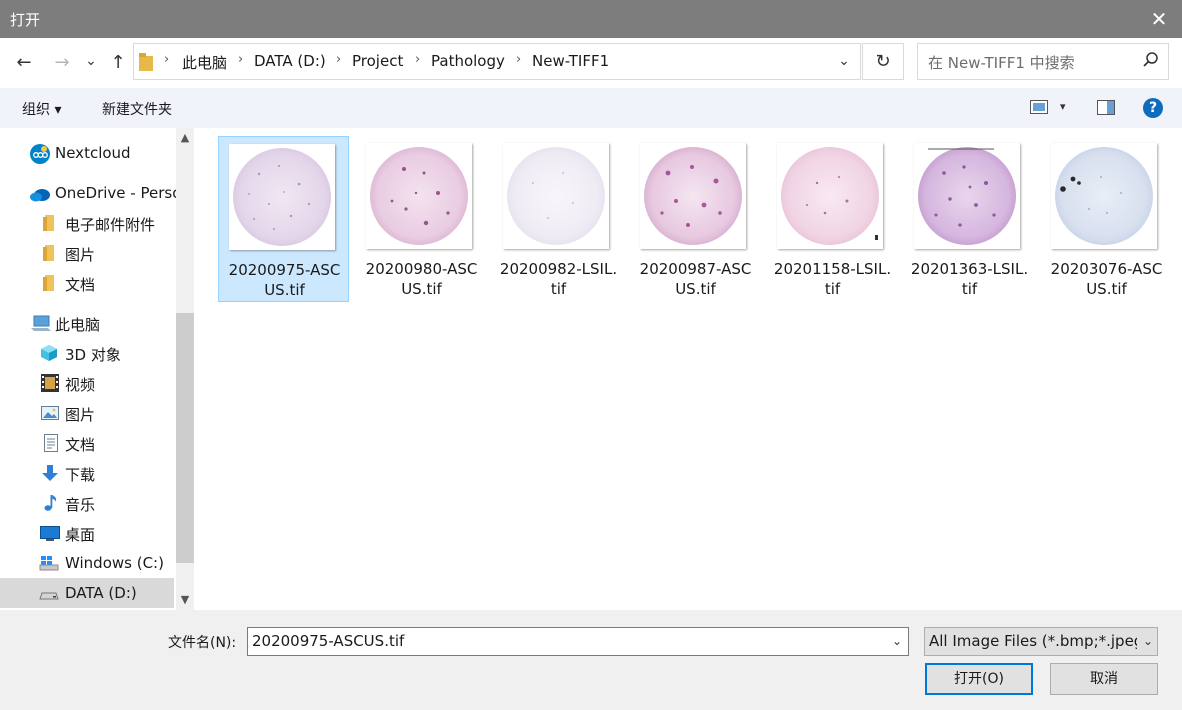 Image resolution: width=1182 pixels, height=710 pixels. Describe the element at coordinates (1148, 641) in the screenshot. I see `file-type-dropdown-icon: ⌄` at that location.